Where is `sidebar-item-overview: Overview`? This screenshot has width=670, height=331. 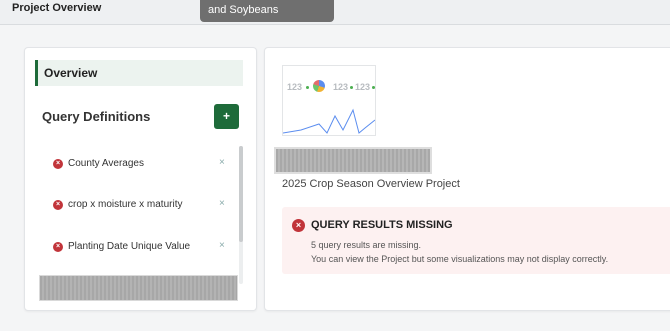 sidebar-item-overview: Overview is located at coordinates (139, 73).